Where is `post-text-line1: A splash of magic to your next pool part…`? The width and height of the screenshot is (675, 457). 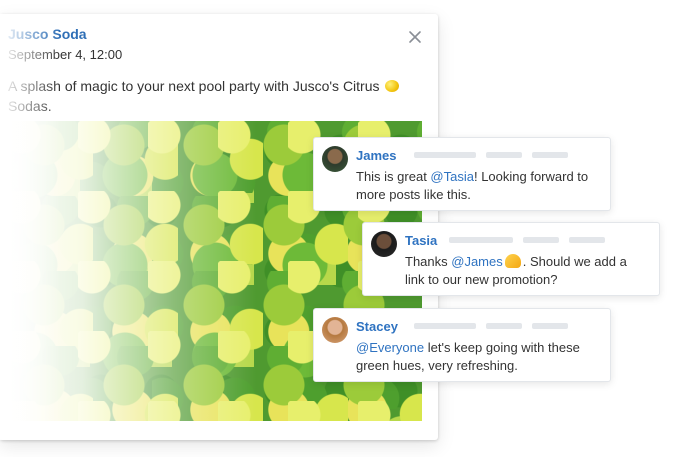 post-text-line1: A splash of magic to your next pool part… is located at coordinates (194, 86).